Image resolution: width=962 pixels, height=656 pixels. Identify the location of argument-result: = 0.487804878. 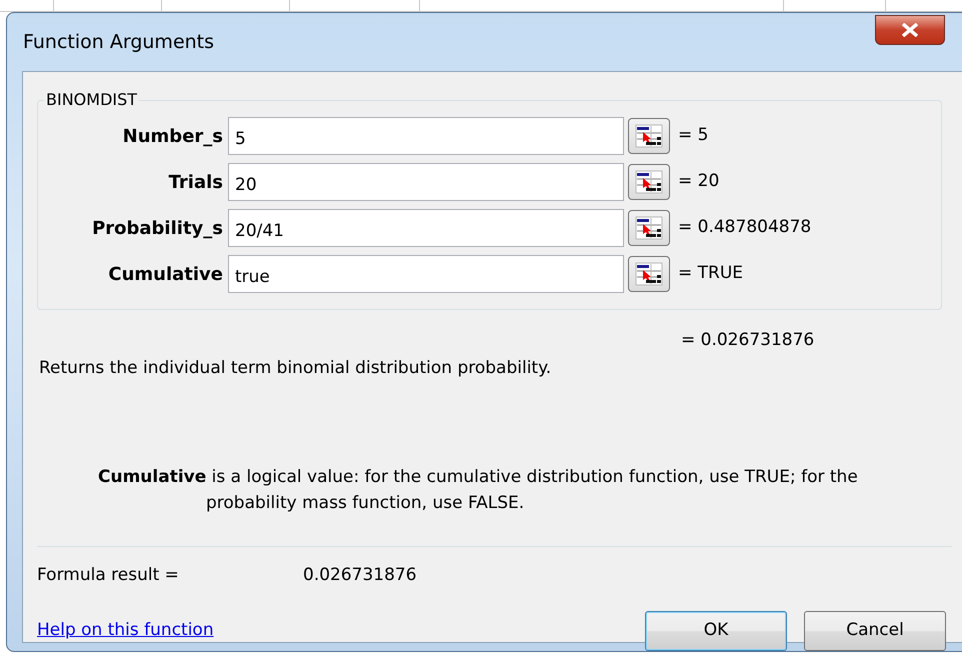
(745, 228).